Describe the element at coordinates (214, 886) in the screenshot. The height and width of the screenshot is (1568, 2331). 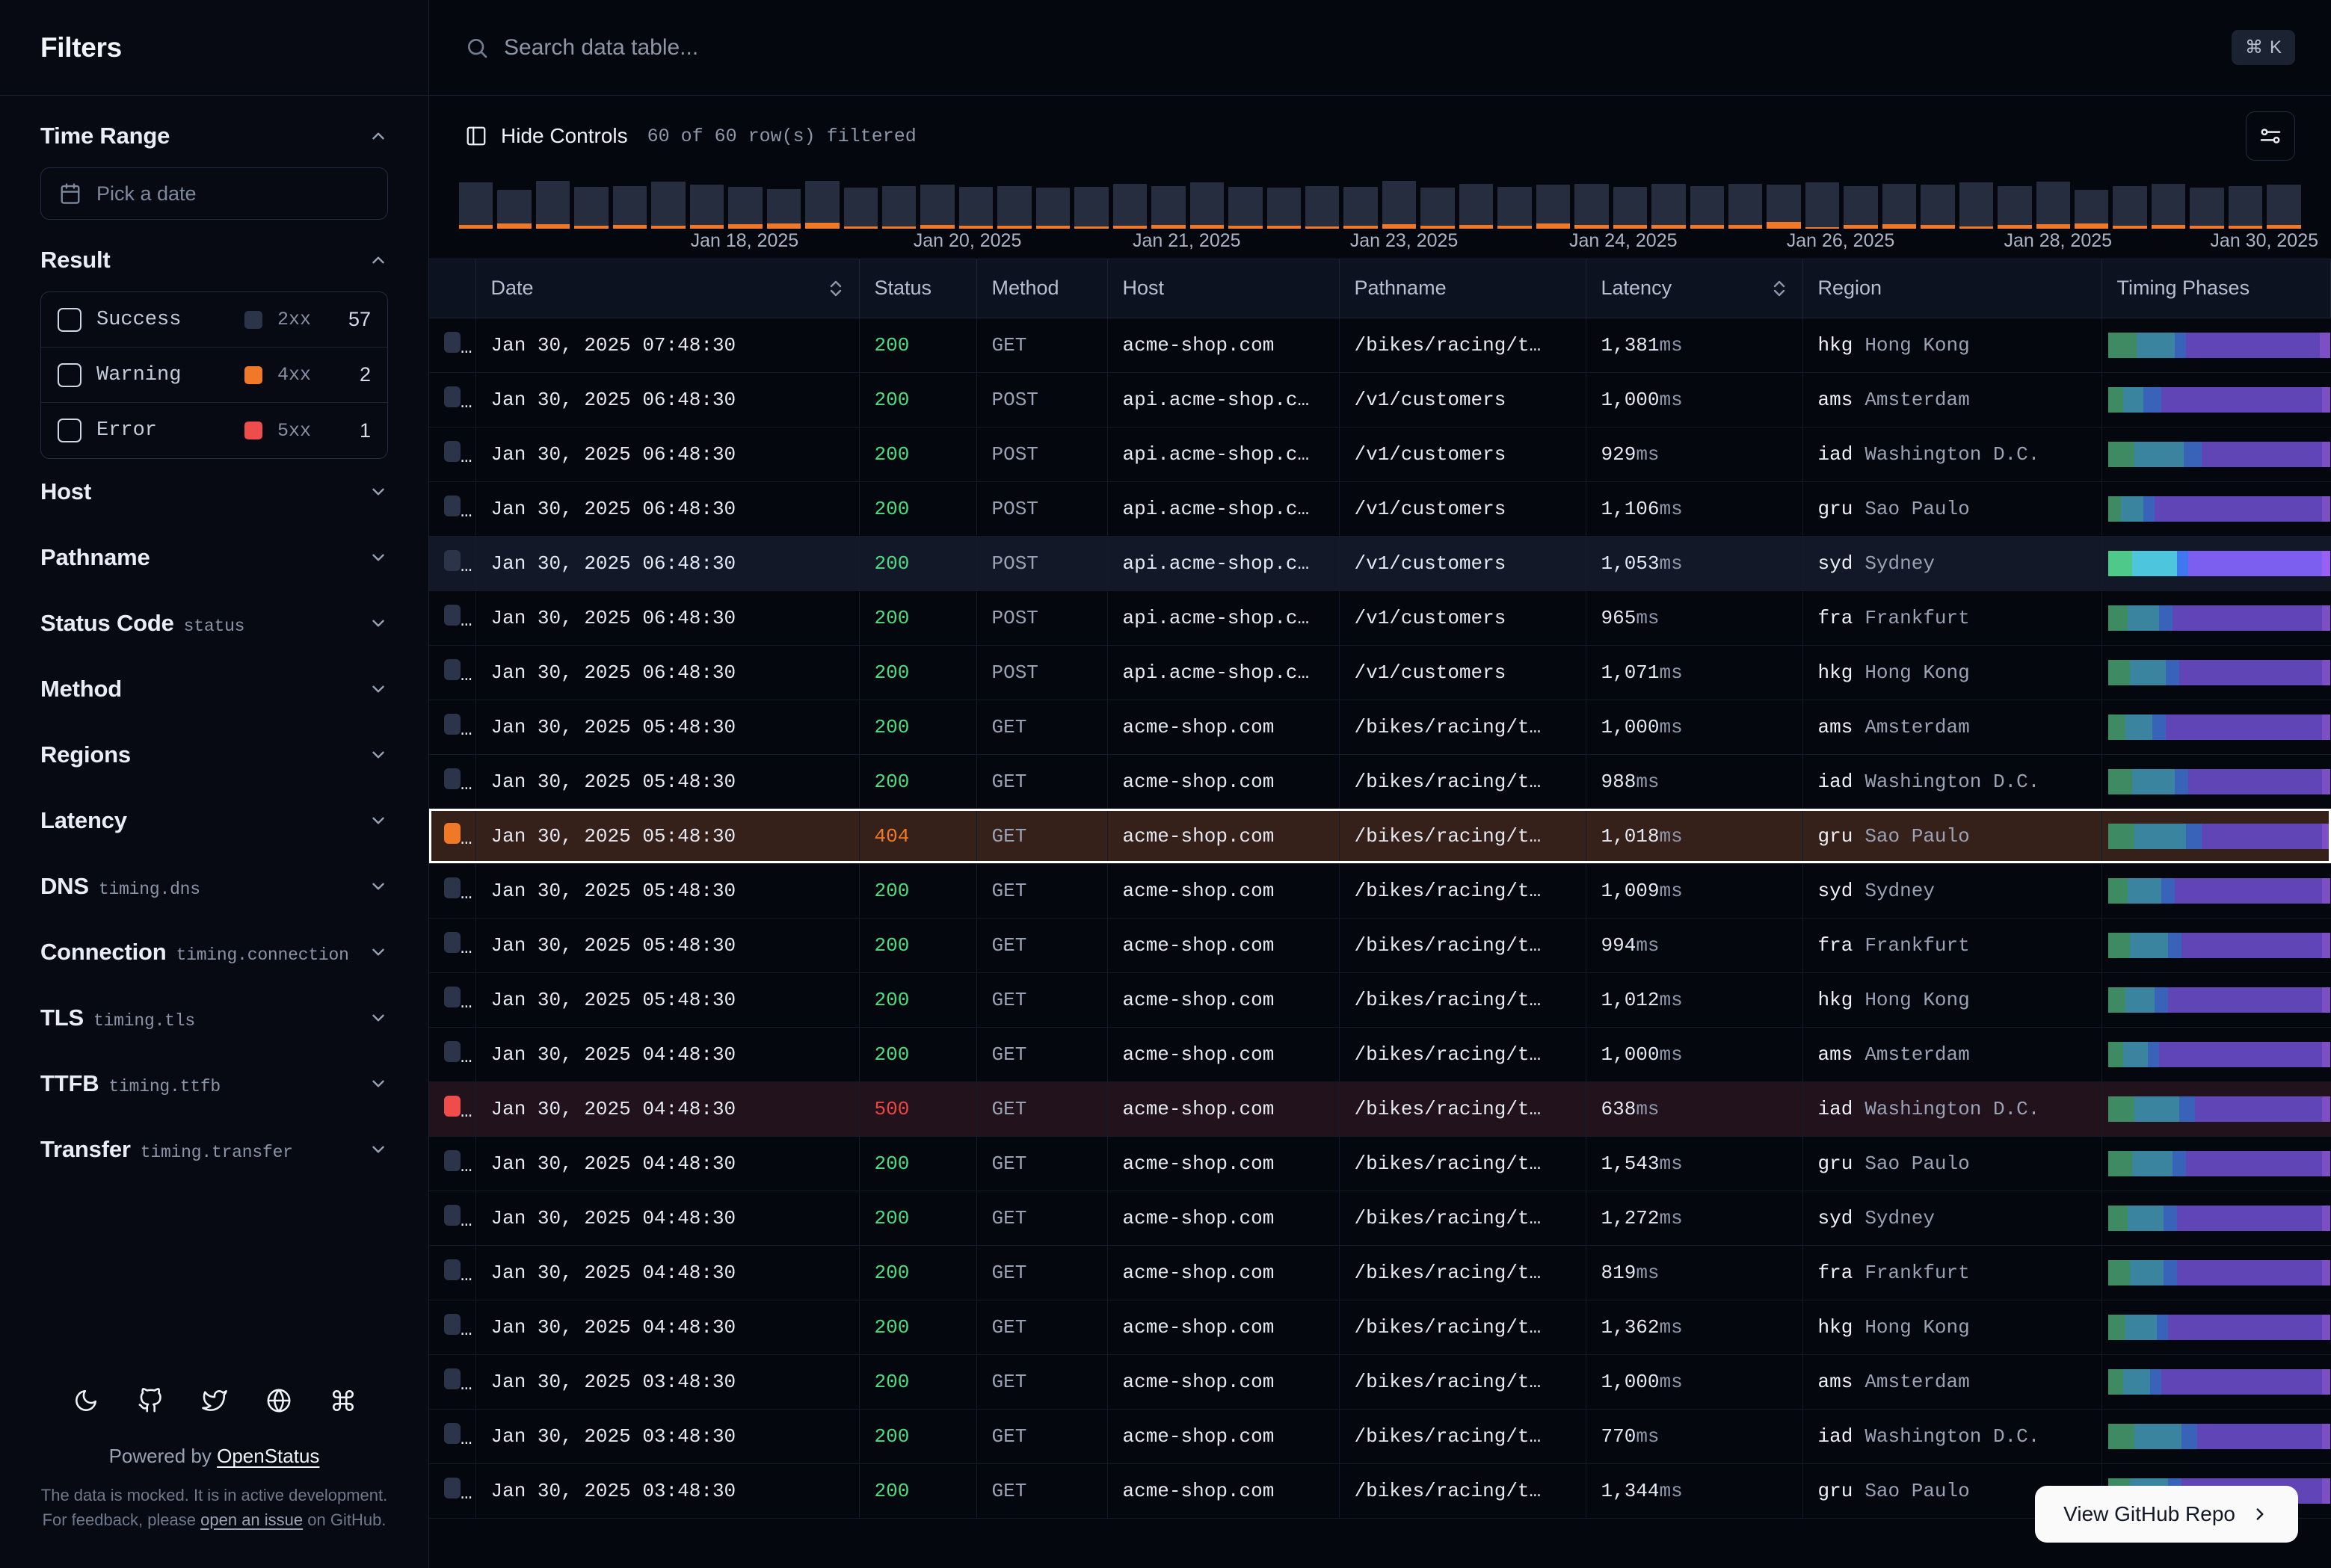
I see `filter-section-dns: DNS timing.dns` at that location.